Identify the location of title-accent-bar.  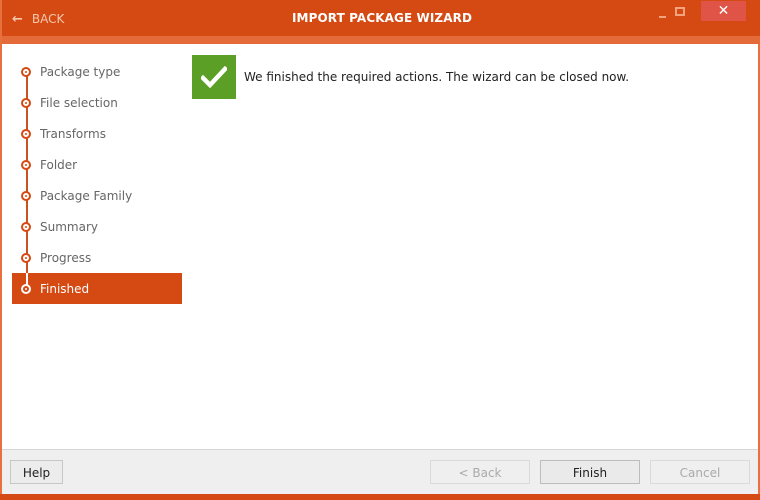
(381, 40).